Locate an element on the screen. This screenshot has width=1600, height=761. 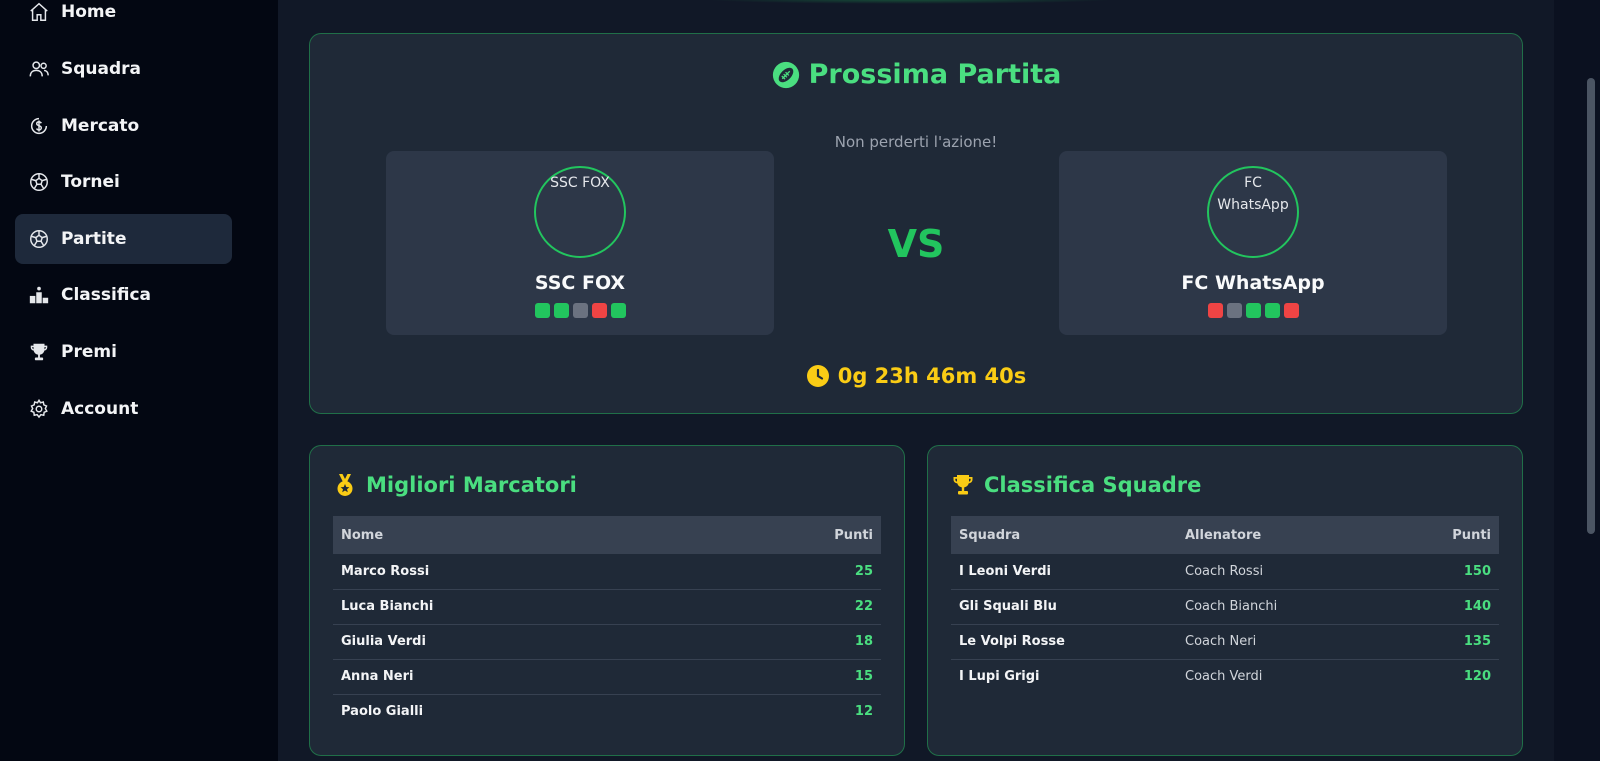
sidebar-item-premi: Premi is located at coordinates (123, 352).